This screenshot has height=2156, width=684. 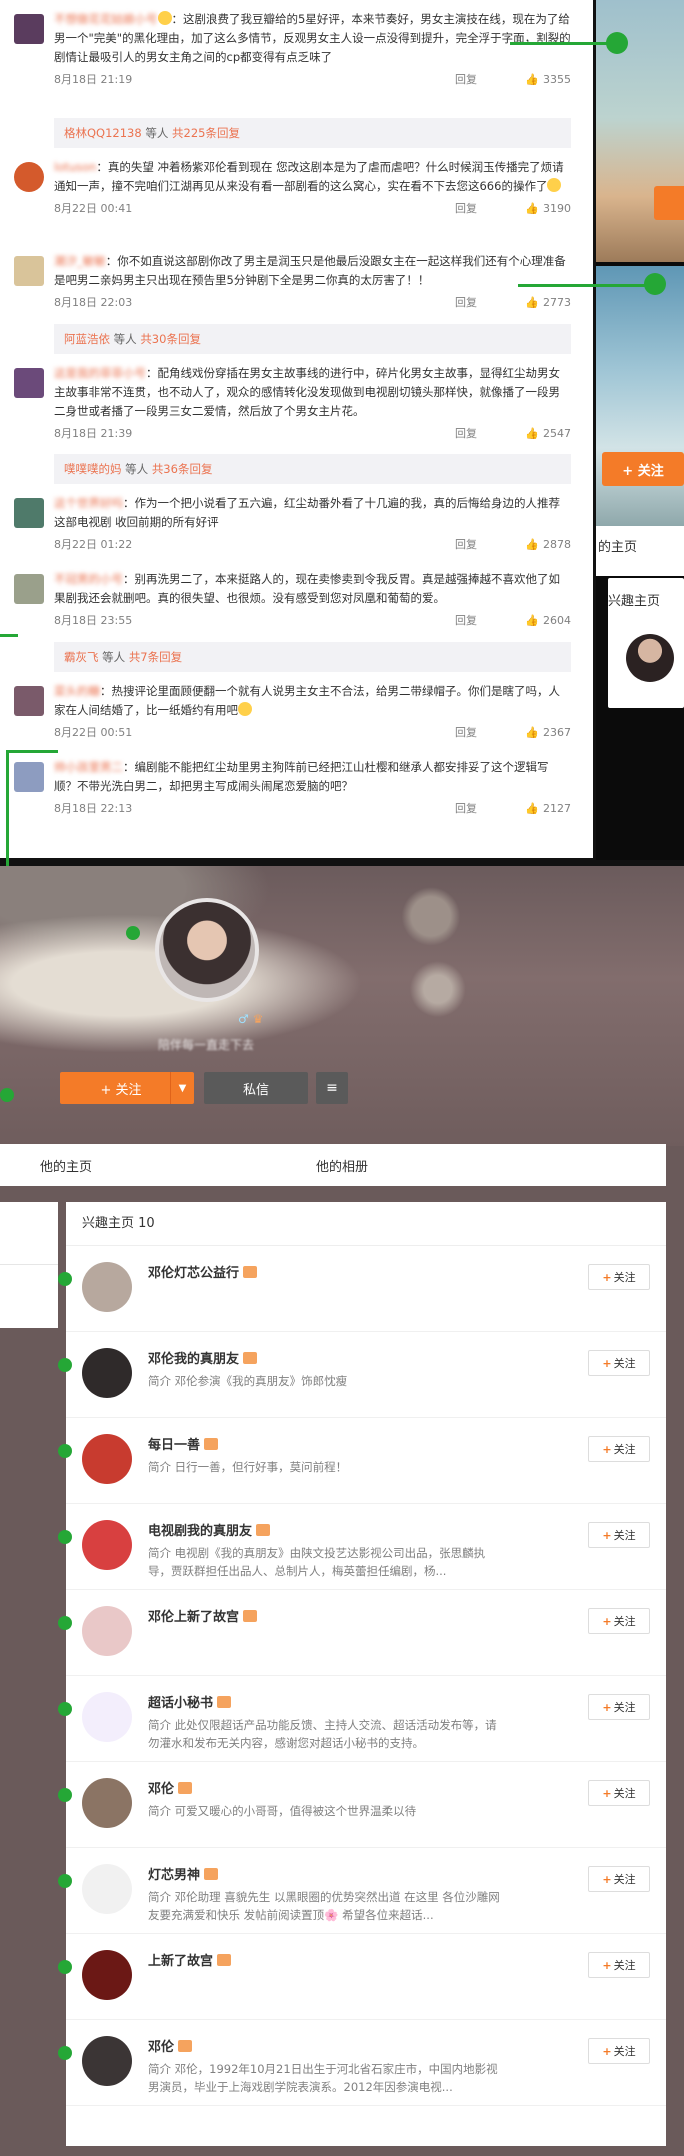 What do you see at coordinates (190, 1959) in the screenshot?
I see `interest-name: 上新了故宫` at bounding box center [190, 1959].